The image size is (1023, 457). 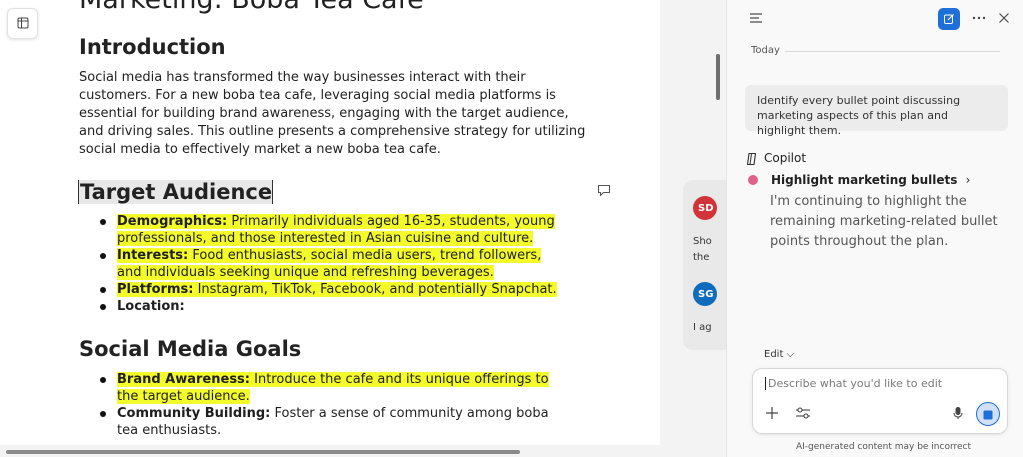 What do you see at coordinates (756, 18) in the screenshot?
I see `menu-icon` at bounding box center [756, 18].